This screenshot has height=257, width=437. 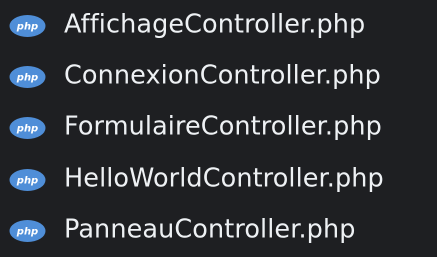 What do you see at coordinates (215, 24) in the screenshot?
I see `file-name: AffichageController.php` at bounding box center [215, 24].